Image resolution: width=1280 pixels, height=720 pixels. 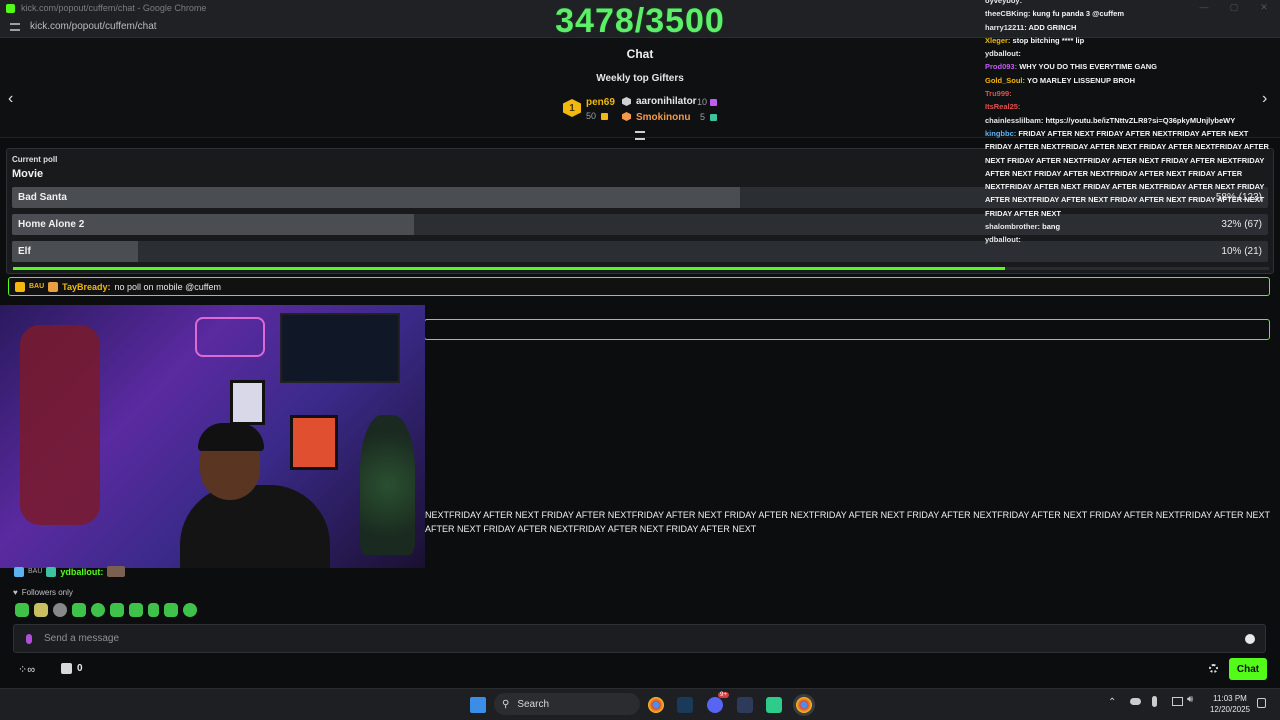 I want to click on chat-username: TayBready:, so click(x=86, y=287).